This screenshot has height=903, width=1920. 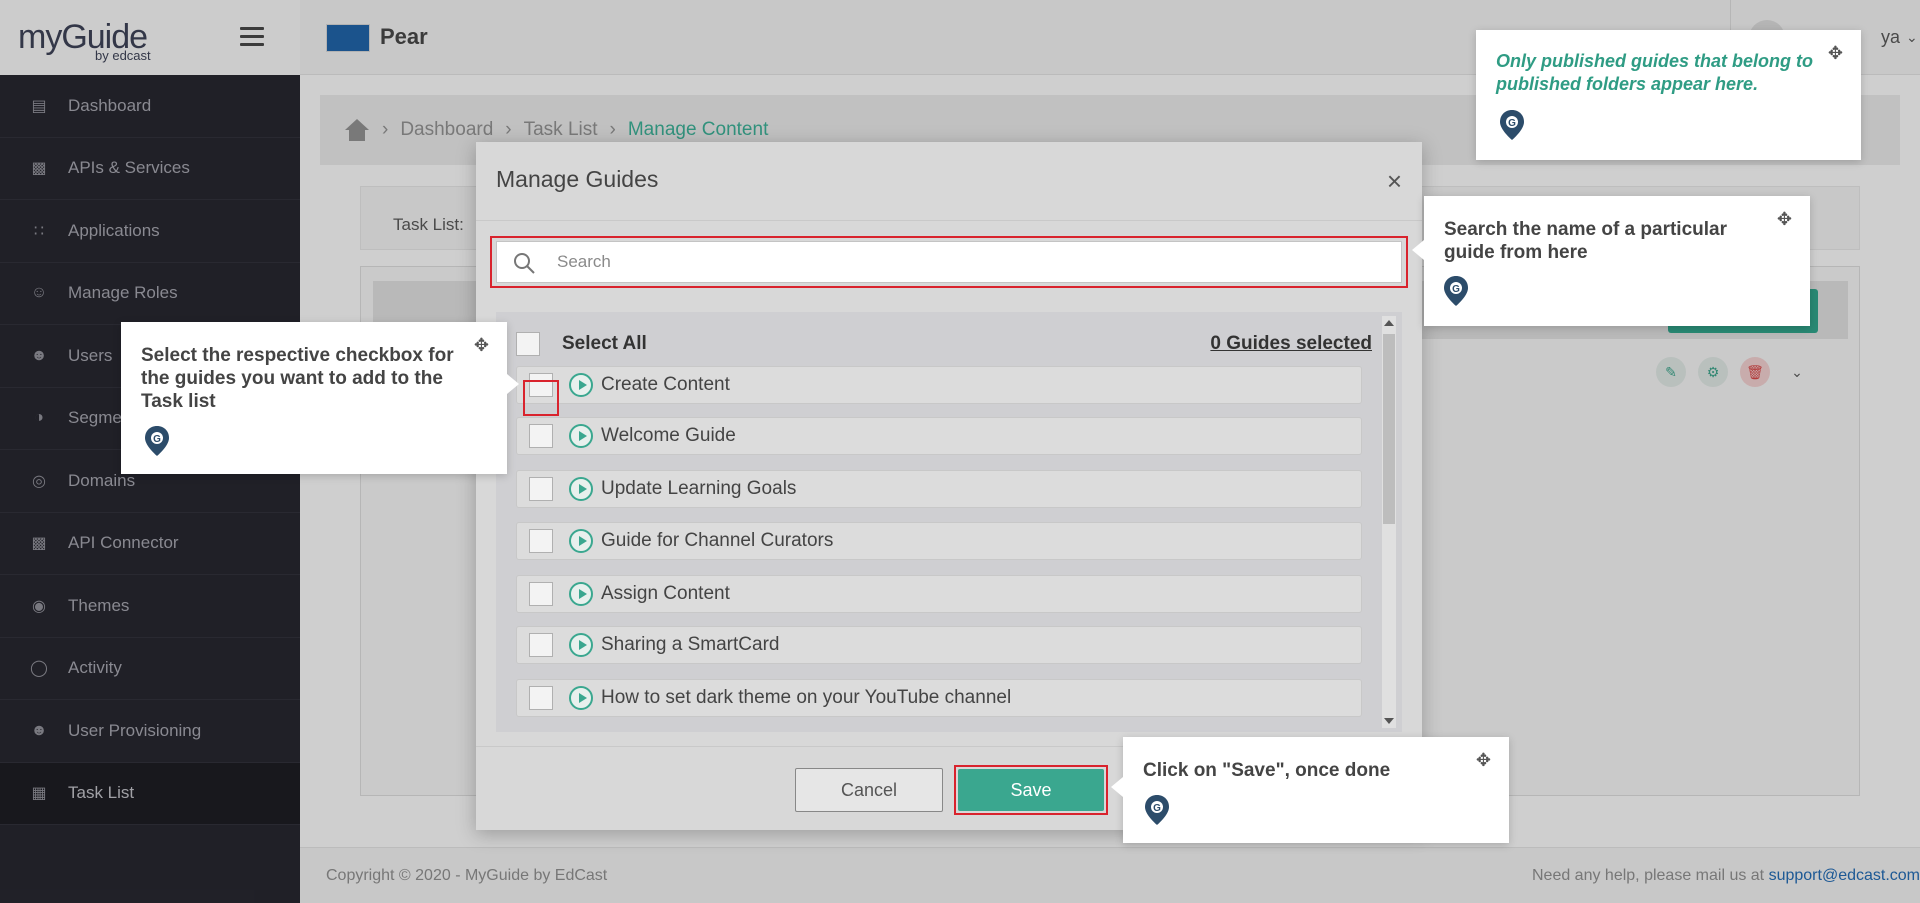 I want to click on guide-label: Guide for Channel Curators, so click(x=717, y=540).